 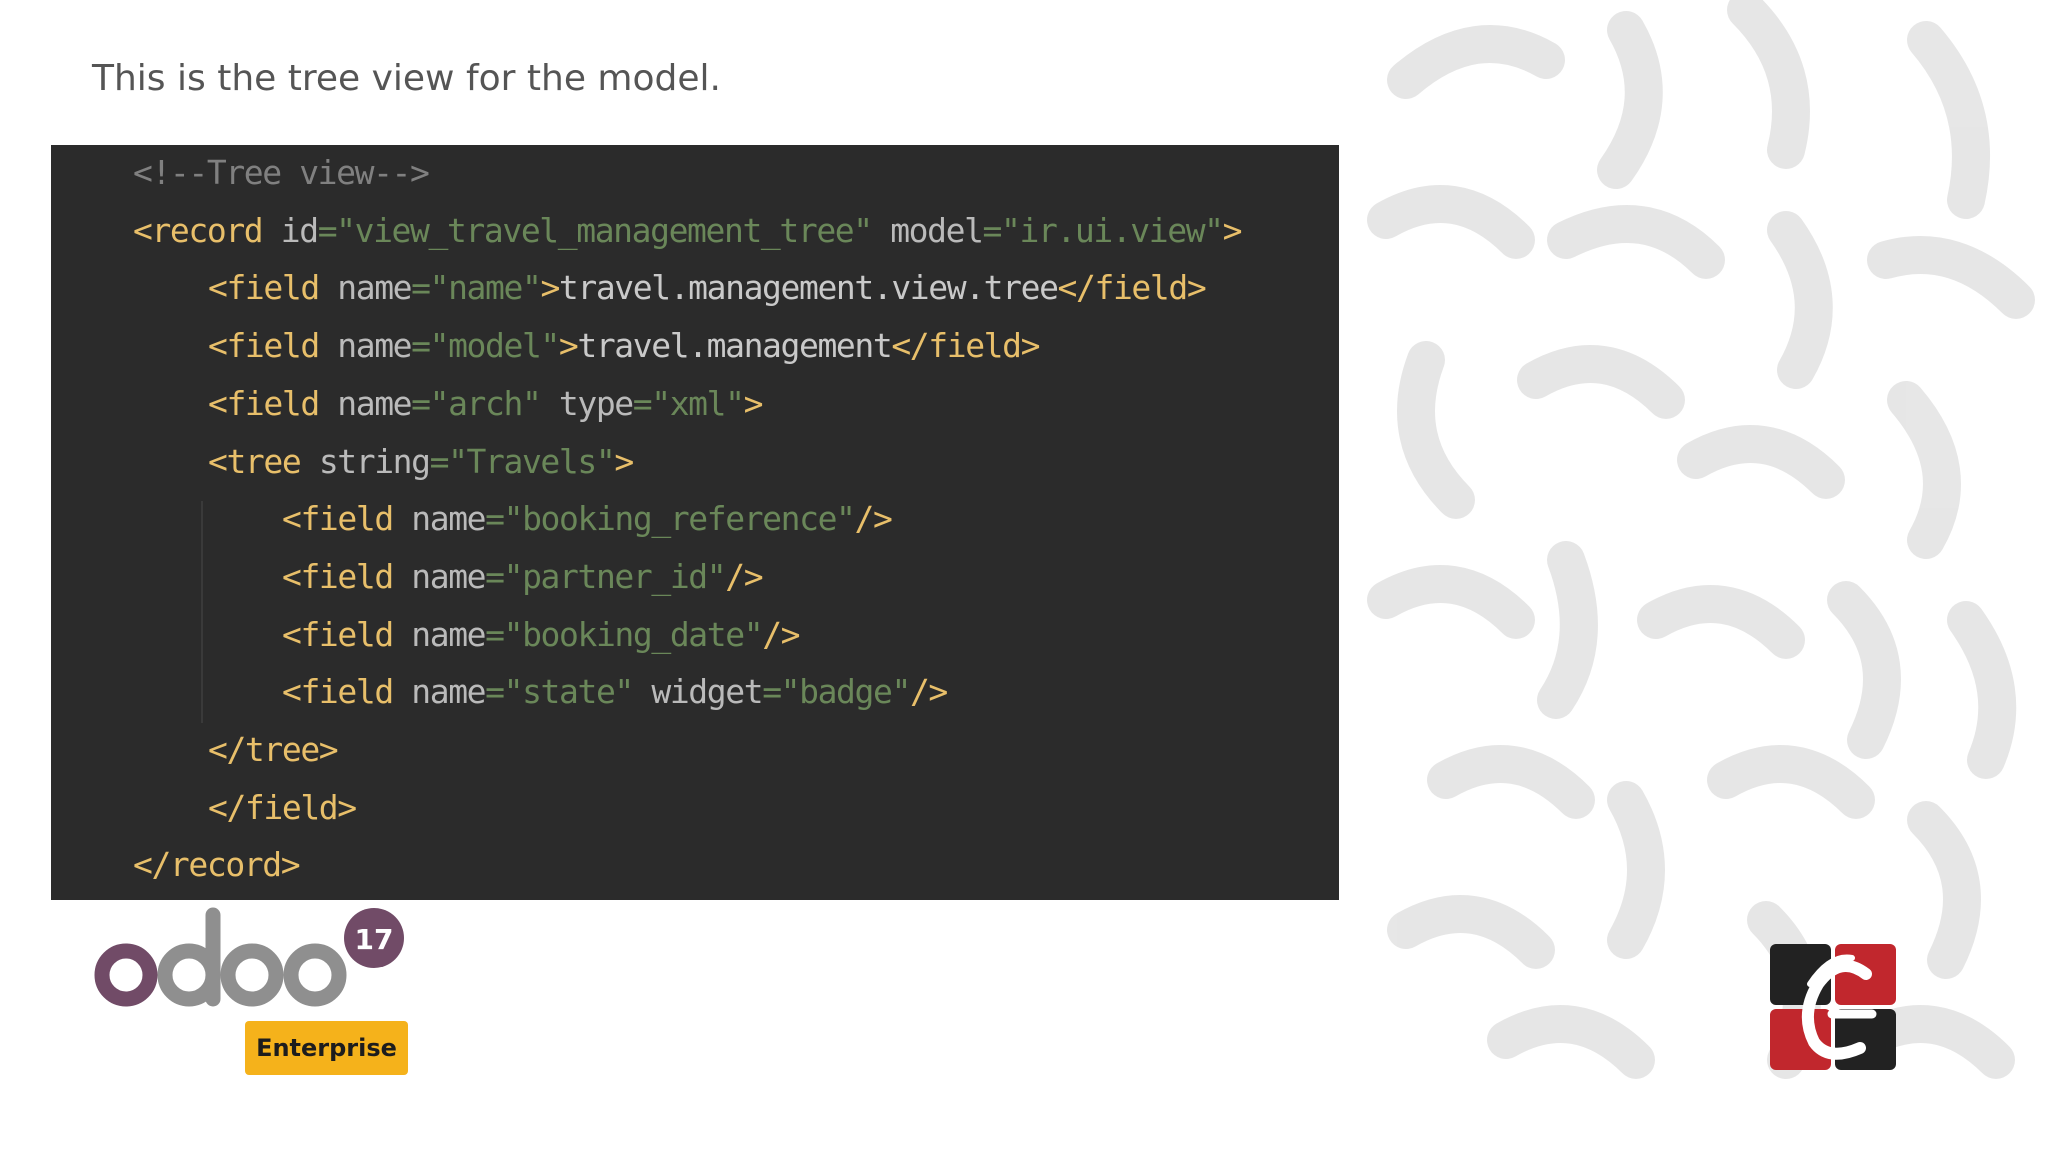 What do you see at coordinates (698, 403) in the screenshot?
I see `code-token: "xml"` at bounding box center [698, 403].